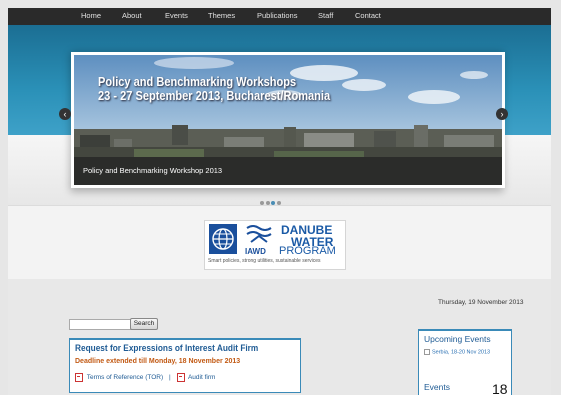 This screenshot has width=561, height=395. I want to click on events-heading: Events, so click(437, 387).